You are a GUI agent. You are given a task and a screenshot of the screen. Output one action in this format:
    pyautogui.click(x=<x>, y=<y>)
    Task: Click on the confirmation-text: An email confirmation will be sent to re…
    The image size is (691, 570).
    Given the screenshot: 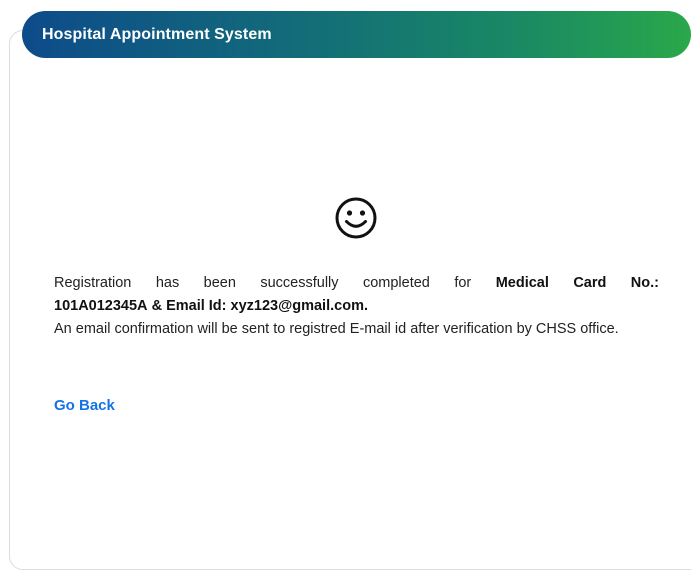 What is the action you would take?
    pyautogui.click(x=336, y=329)
    